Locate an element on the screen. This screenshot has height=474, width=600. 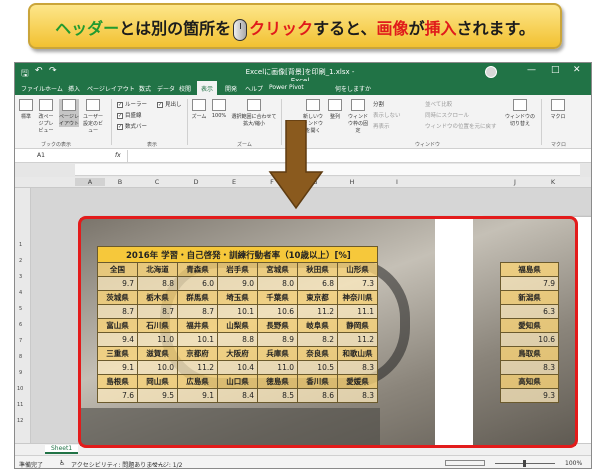
column-header: B is located at coordinates (120, 182).